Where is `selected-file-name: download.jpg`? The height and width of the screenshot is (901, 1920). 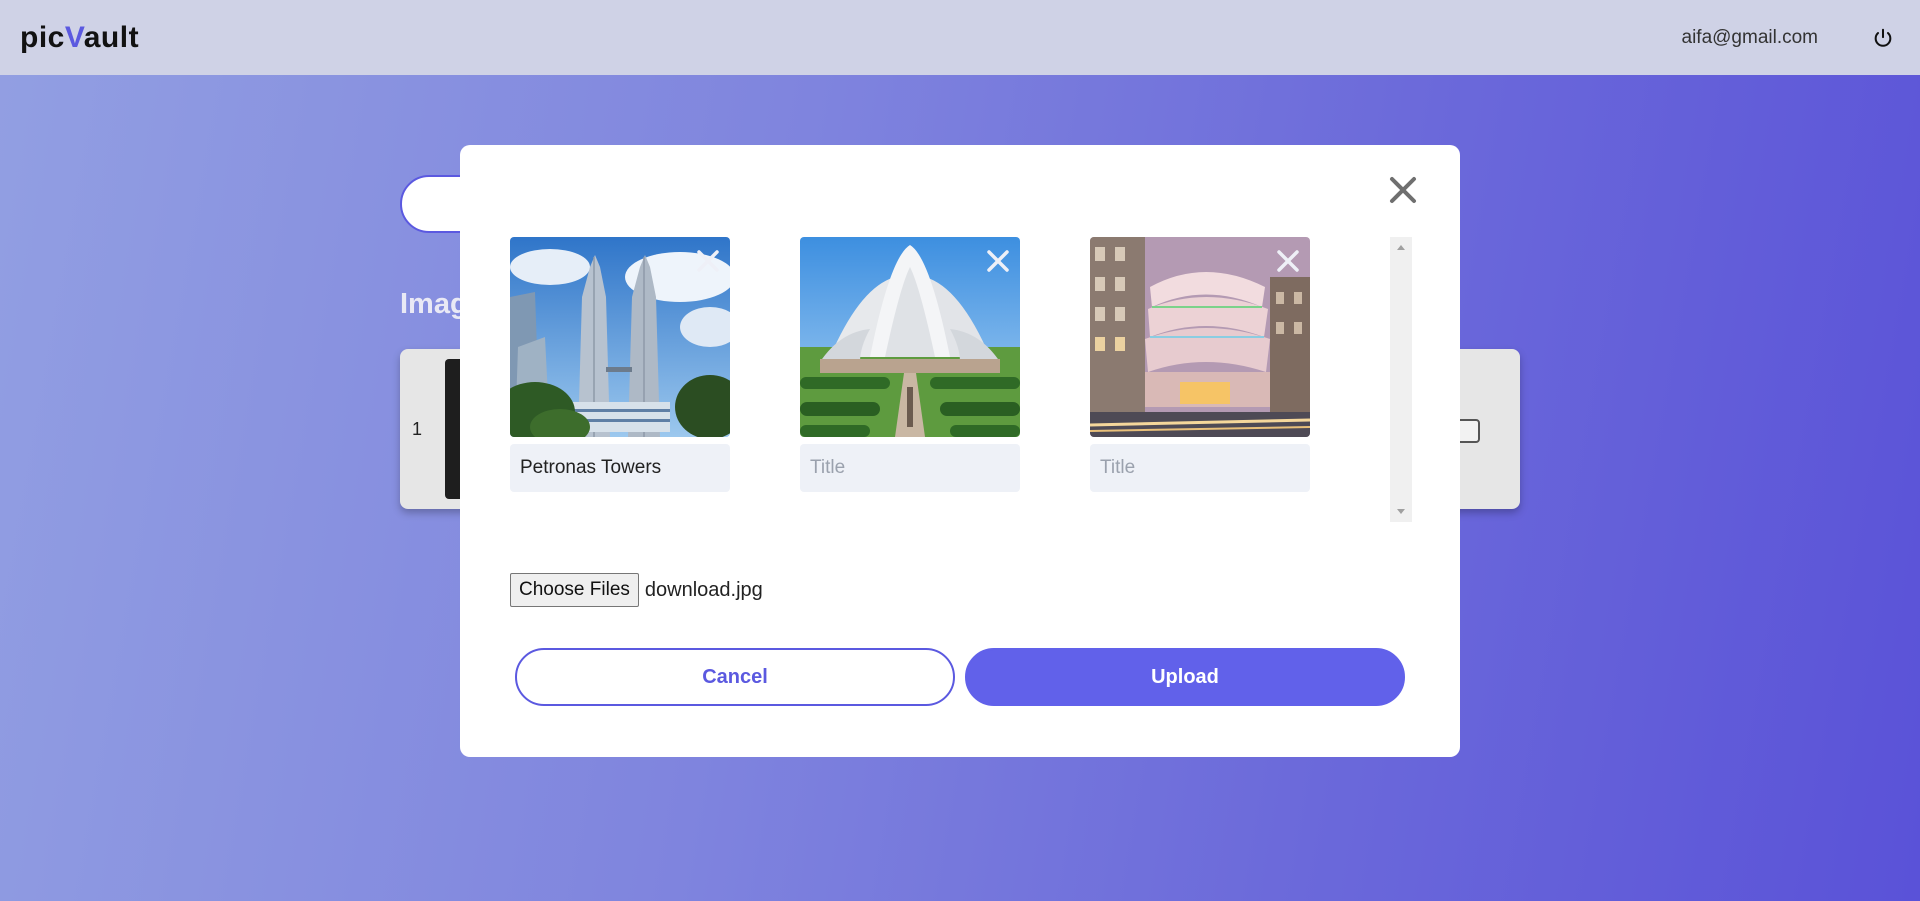
selected-file-name: download.jpg is located at coordinates (703, 589).